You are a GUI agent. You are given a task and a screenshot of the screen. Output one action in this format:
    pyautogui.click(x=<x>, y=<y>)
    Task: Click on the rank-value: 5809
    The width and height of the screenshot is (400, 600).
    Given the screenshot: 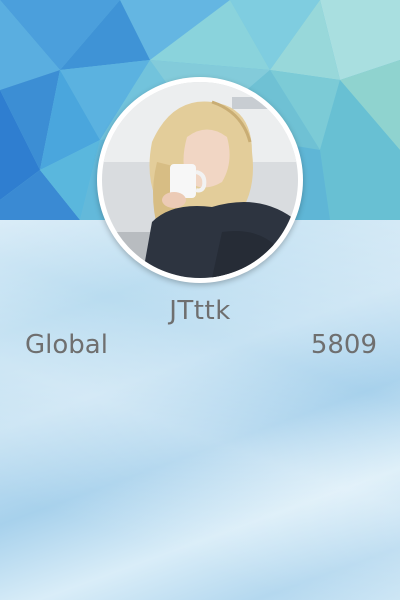 What is the action you would take?
    pyautogui.click(x=343, y=345)
    